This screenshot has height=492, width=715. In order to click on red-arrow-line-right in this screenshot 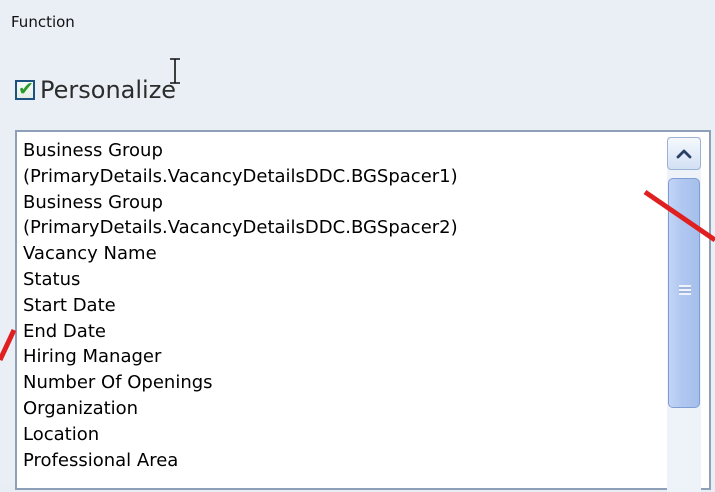, I will do `click(679, 216)`.